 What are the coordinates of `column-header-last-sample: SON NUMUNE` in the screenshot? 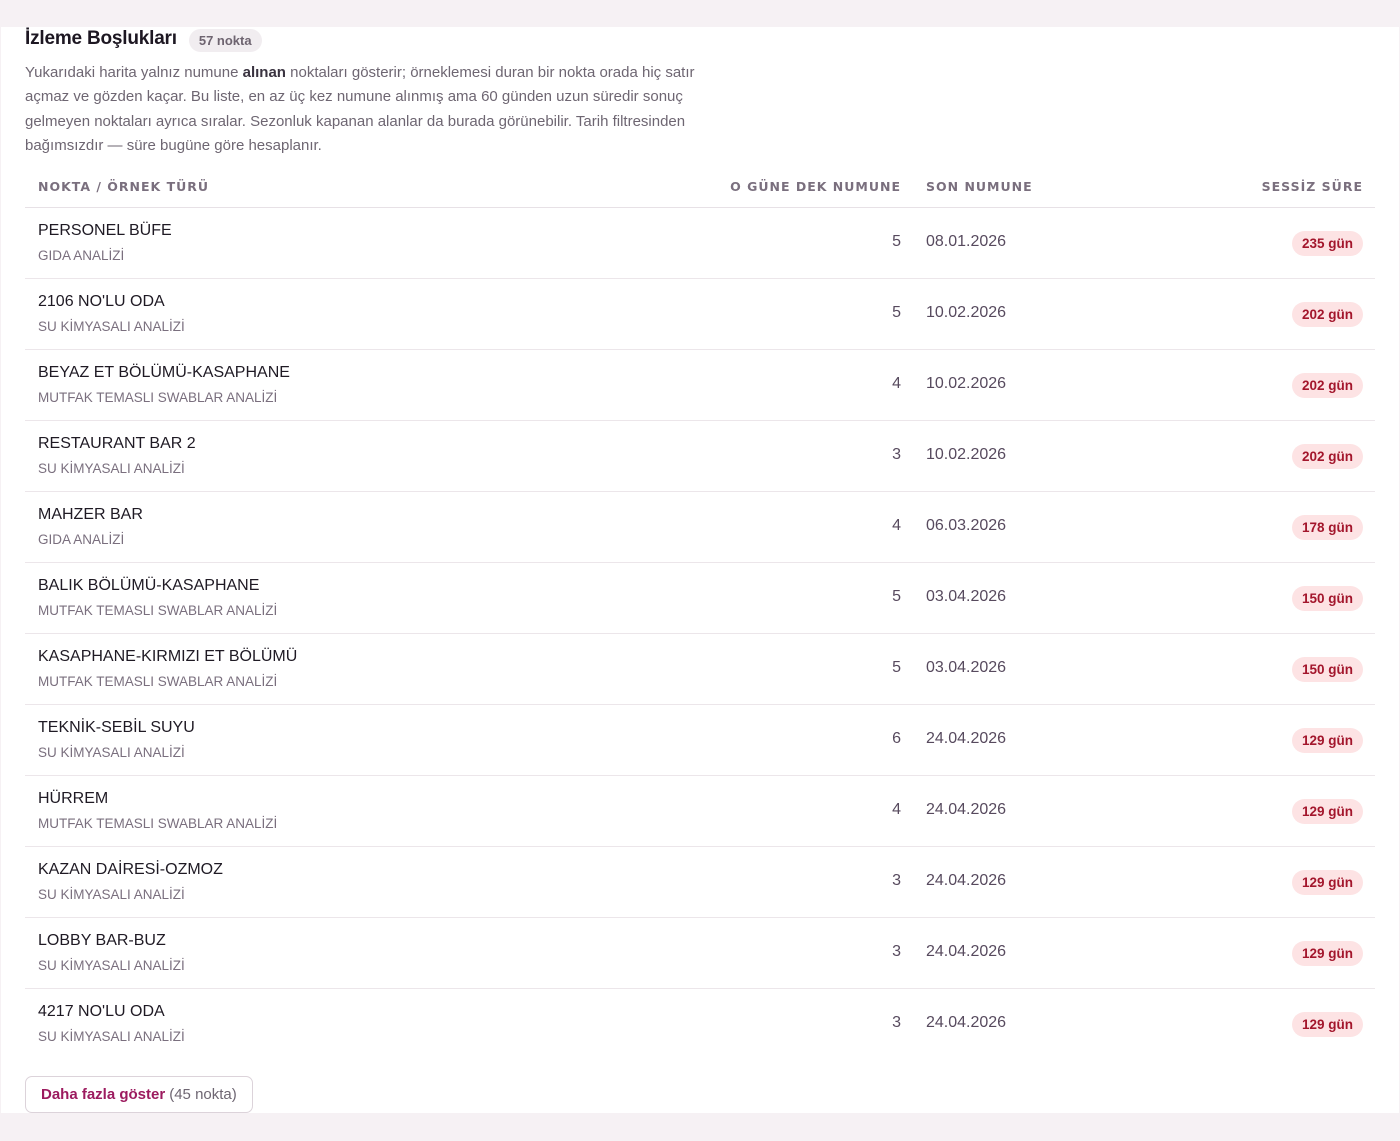 It's located at (979, 186).